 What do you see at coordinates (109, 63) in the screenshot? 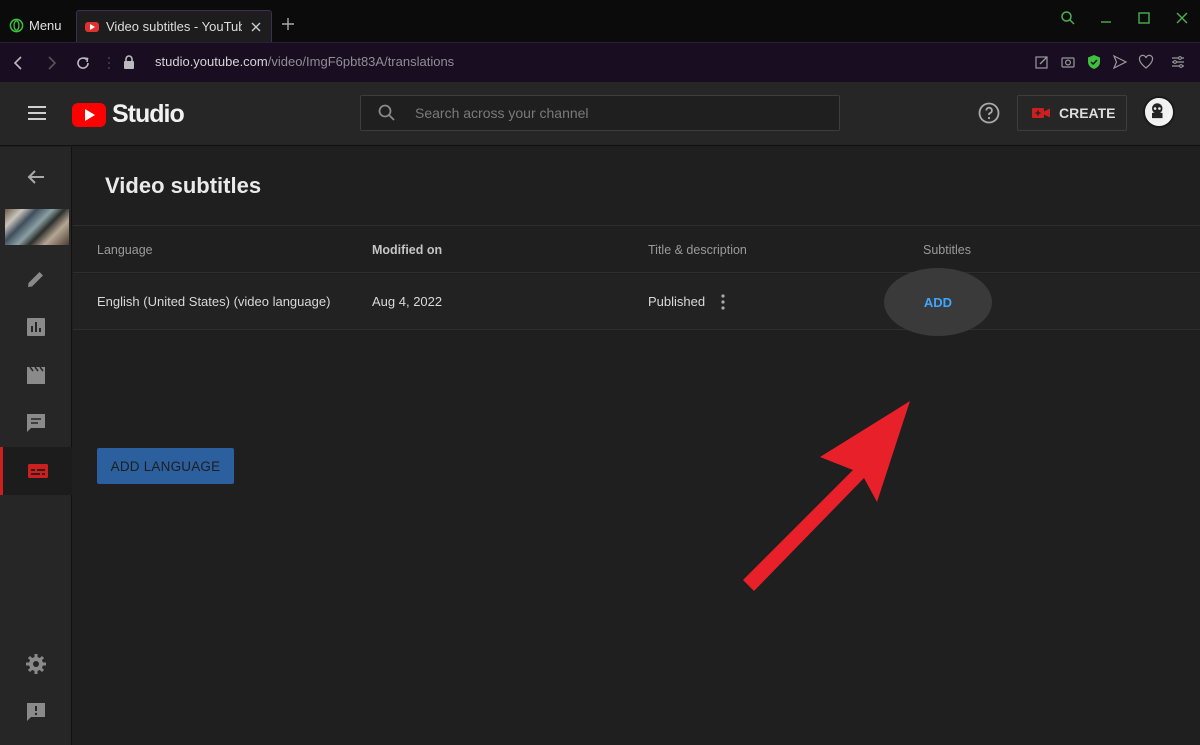
I see `speed-dial-dots-icon` at bounding box center [109, 63].